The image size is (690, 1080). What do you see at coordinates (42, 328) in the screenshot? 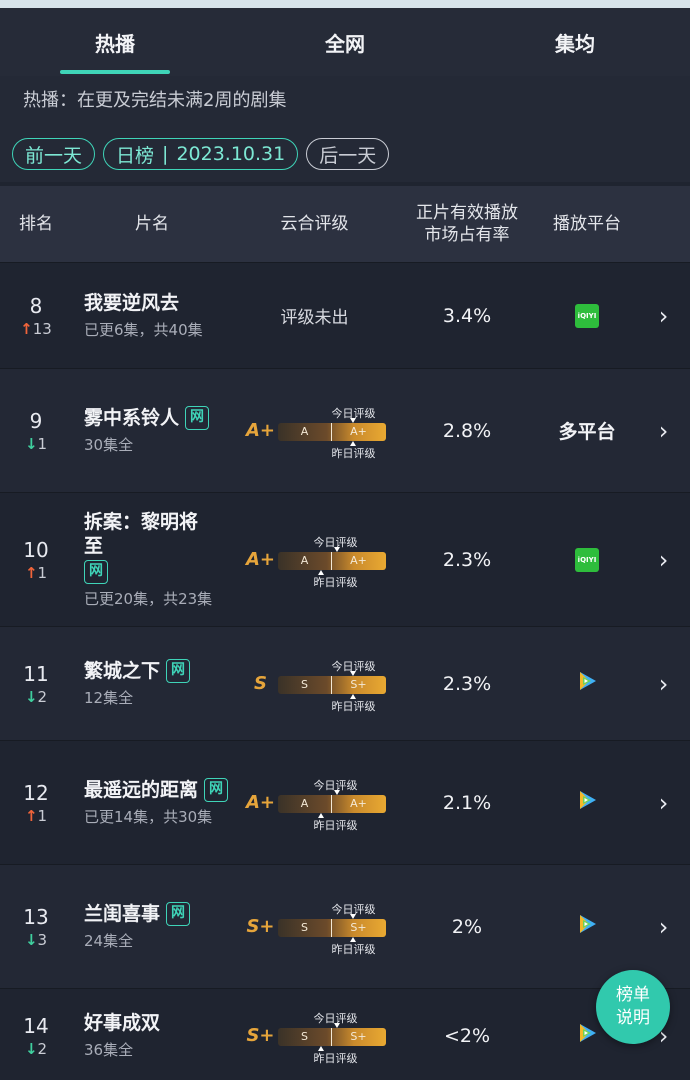
I see `rank-change-value: 13` at bounding box center [42, 328].